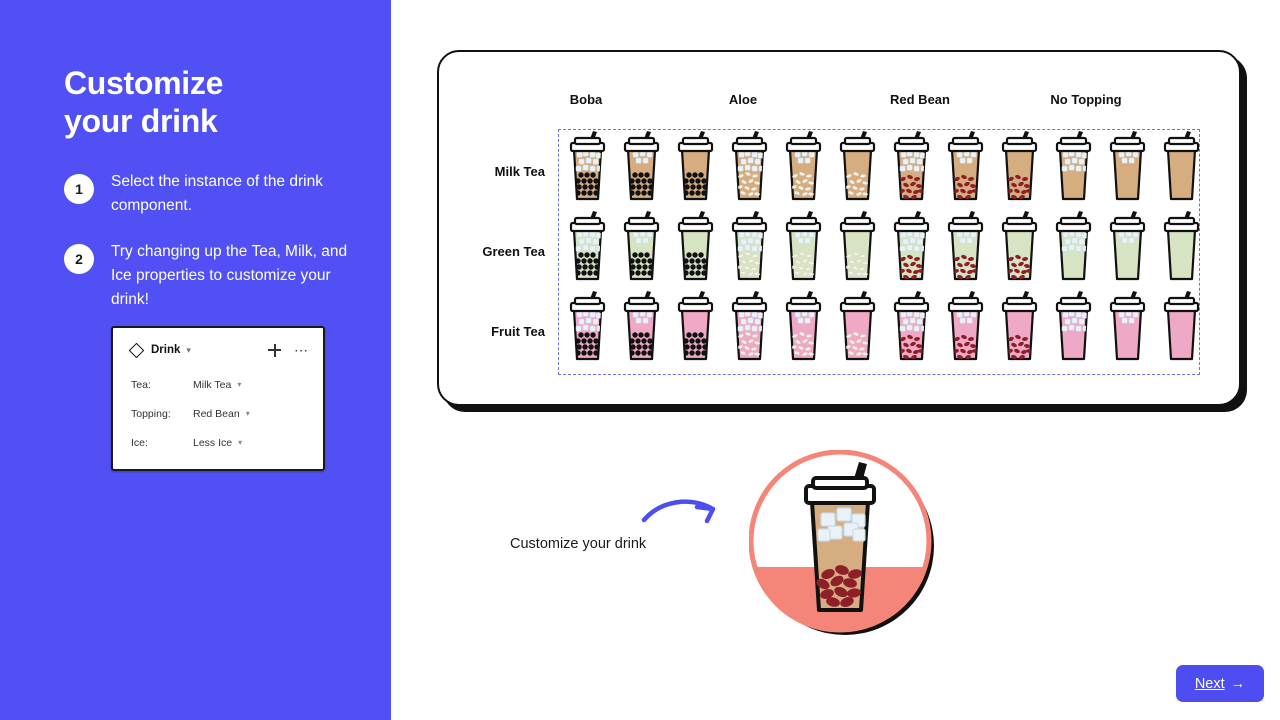  What do you see at coordinates (139, 442) in the screenshot?
I see `property-key: Ice:` at bounding box center [139, 442].